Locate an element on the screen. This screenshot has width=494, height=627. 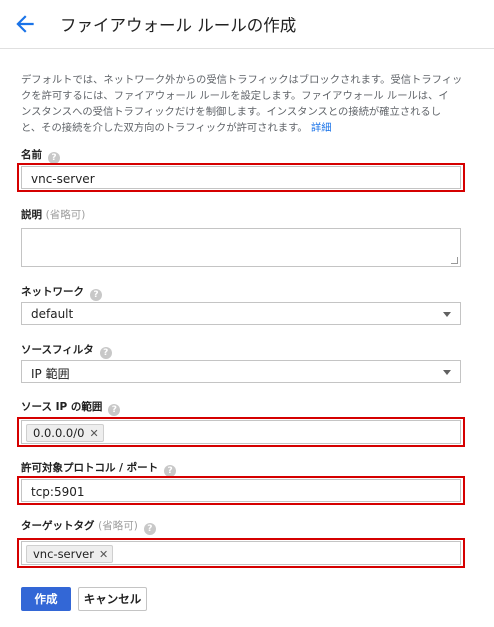
arrow-left-icon is located at coordinates (25, 24).